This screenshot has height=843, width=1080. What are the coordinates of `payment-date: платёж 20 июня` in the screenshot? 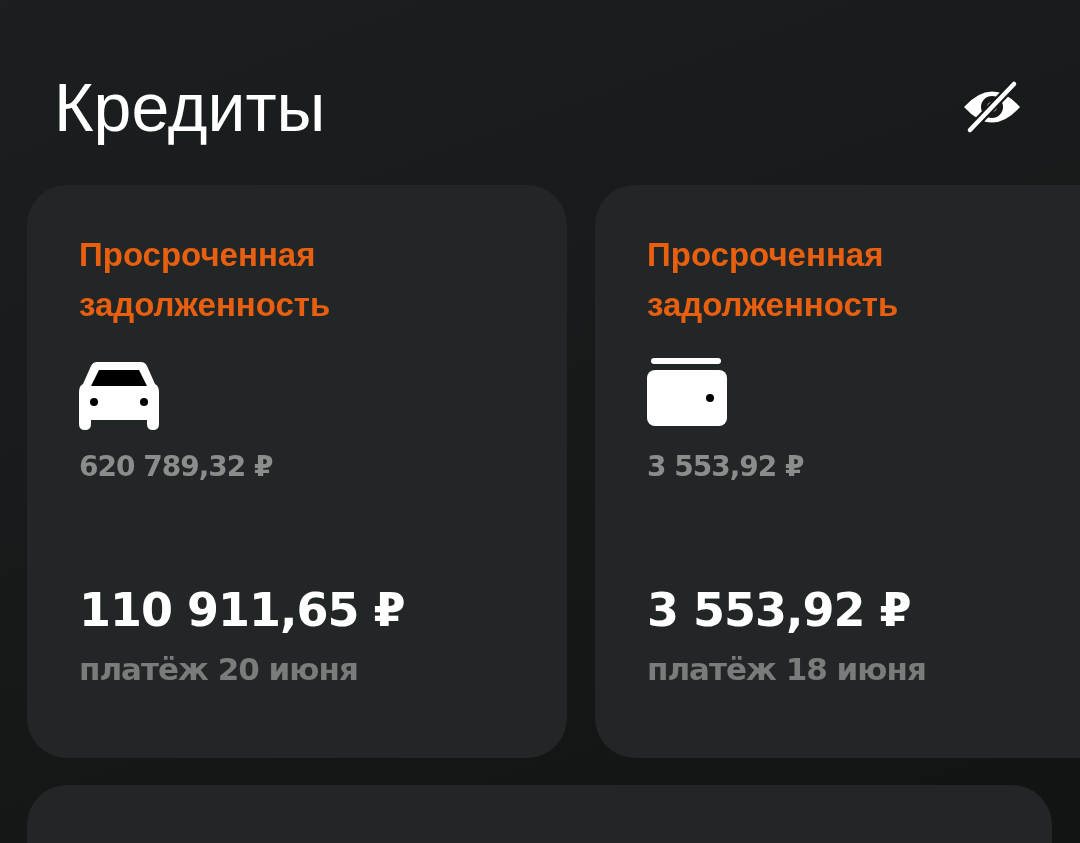 It's located at (218, 669).